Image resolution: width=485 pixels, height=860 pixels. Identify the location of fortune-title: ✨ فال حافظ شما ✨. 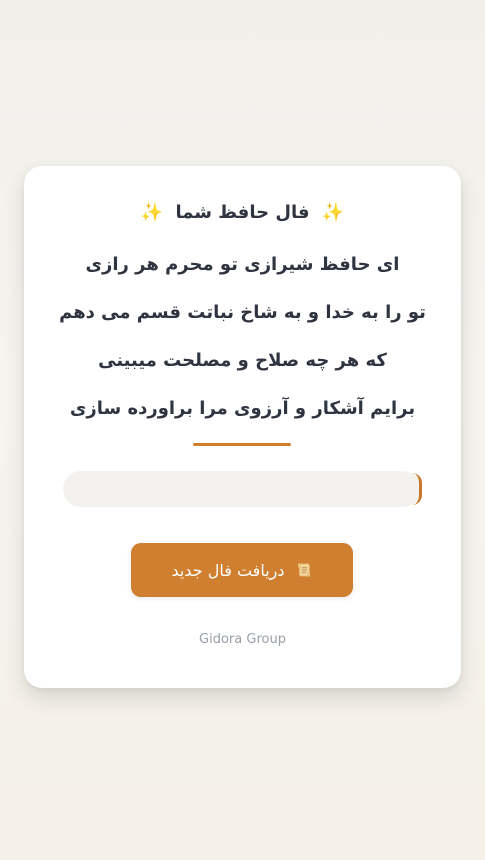
(242, 213).